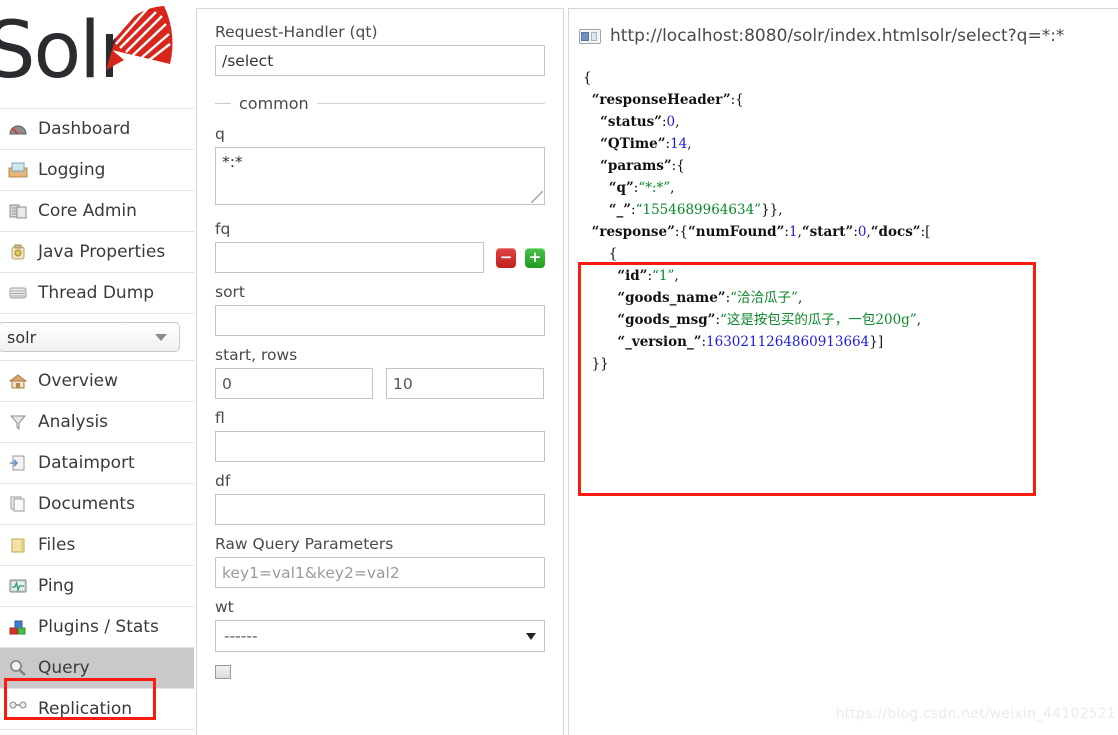  I want to click on json-token-p: :{, so click(678, 166).